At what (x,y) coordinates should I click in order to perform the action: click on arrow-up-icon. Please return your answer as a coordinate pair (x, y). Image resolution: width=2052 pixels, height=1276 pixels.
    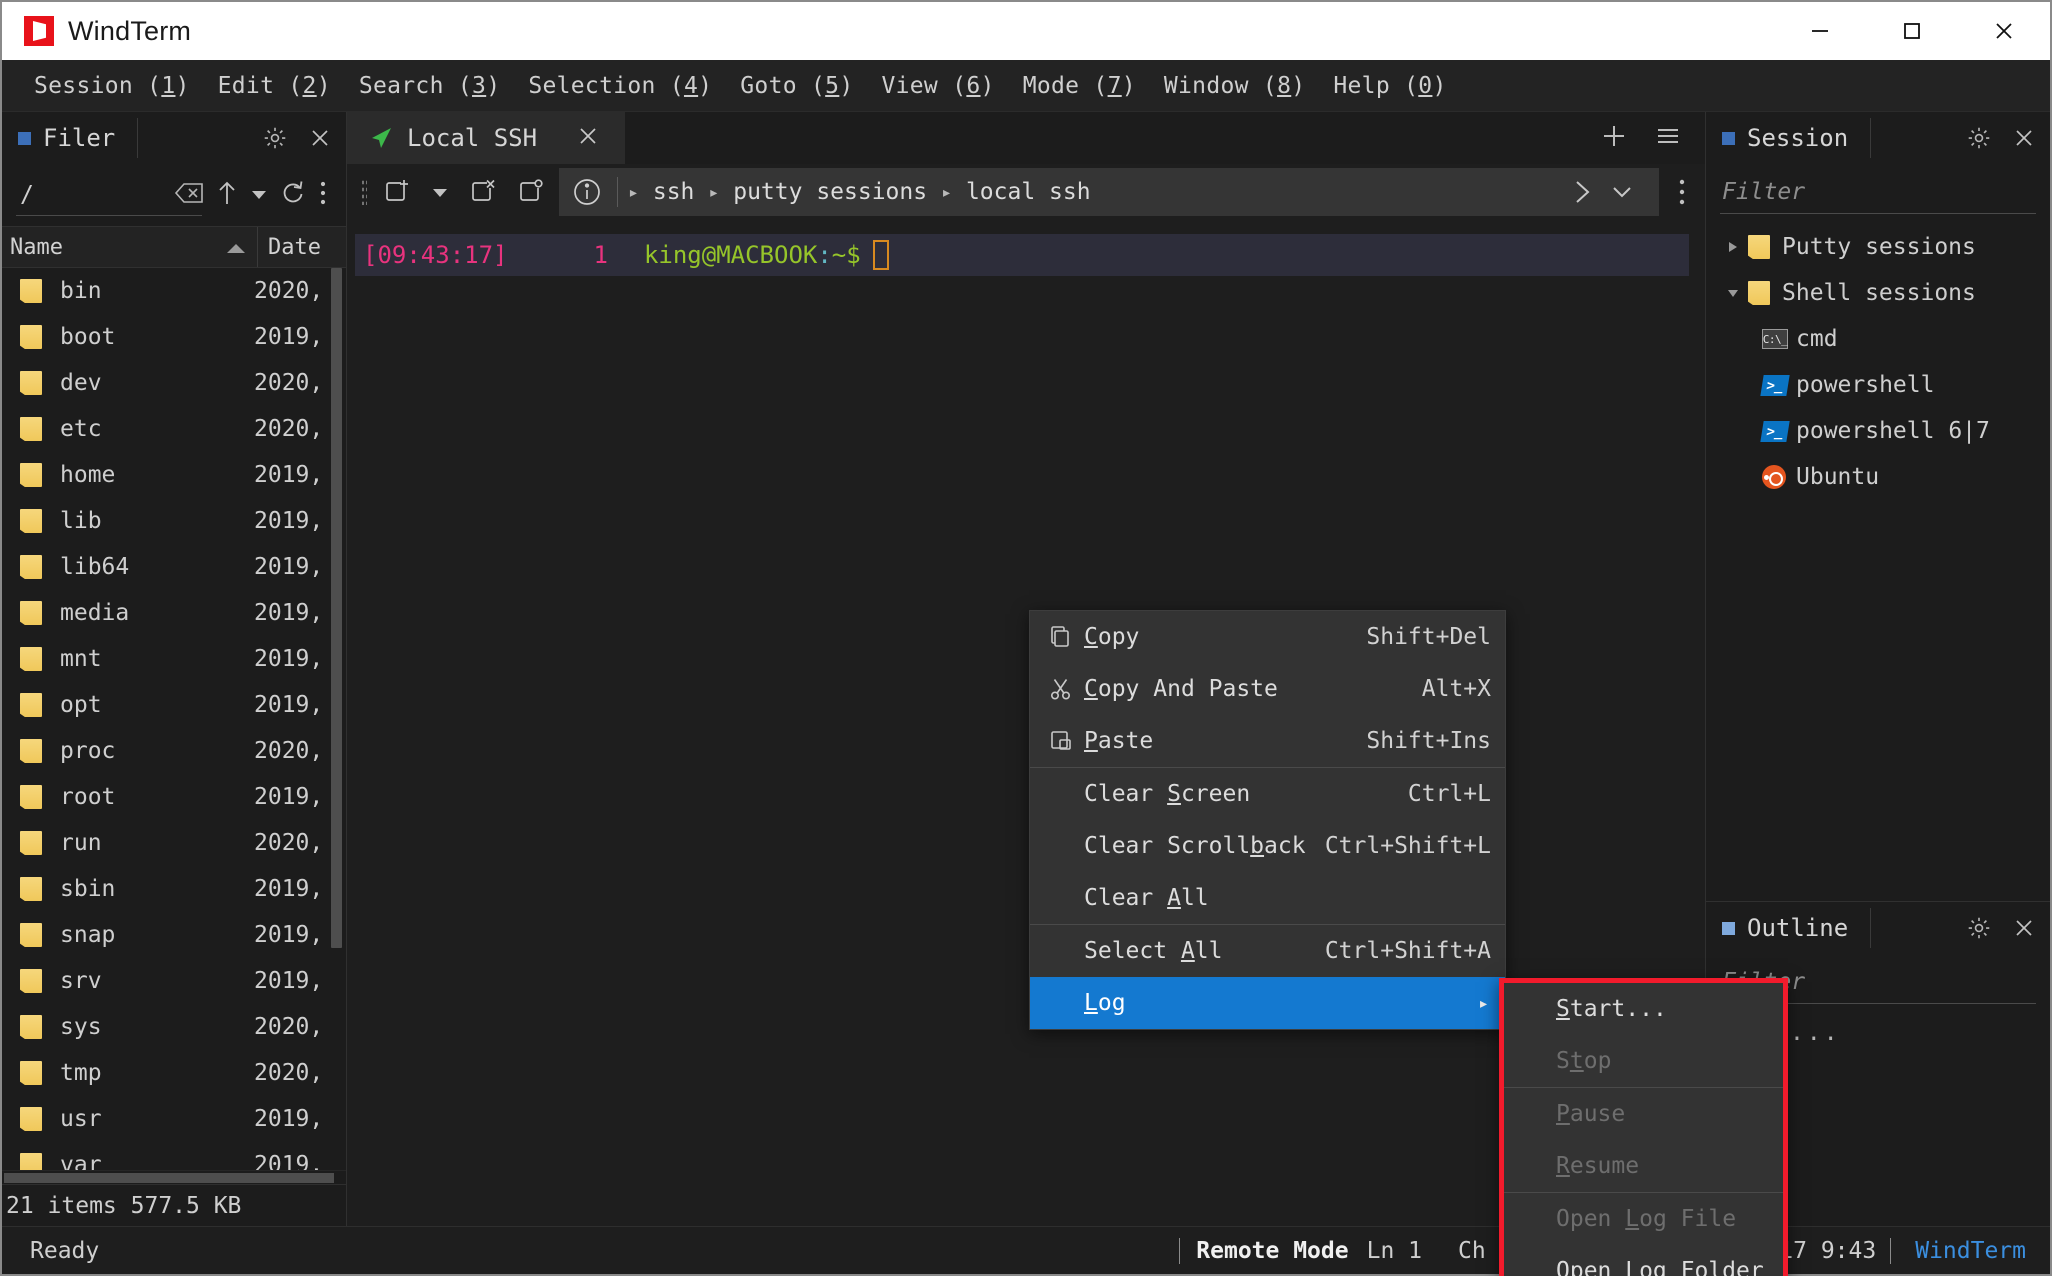
    Looking at the image, I should click on (227, 195).